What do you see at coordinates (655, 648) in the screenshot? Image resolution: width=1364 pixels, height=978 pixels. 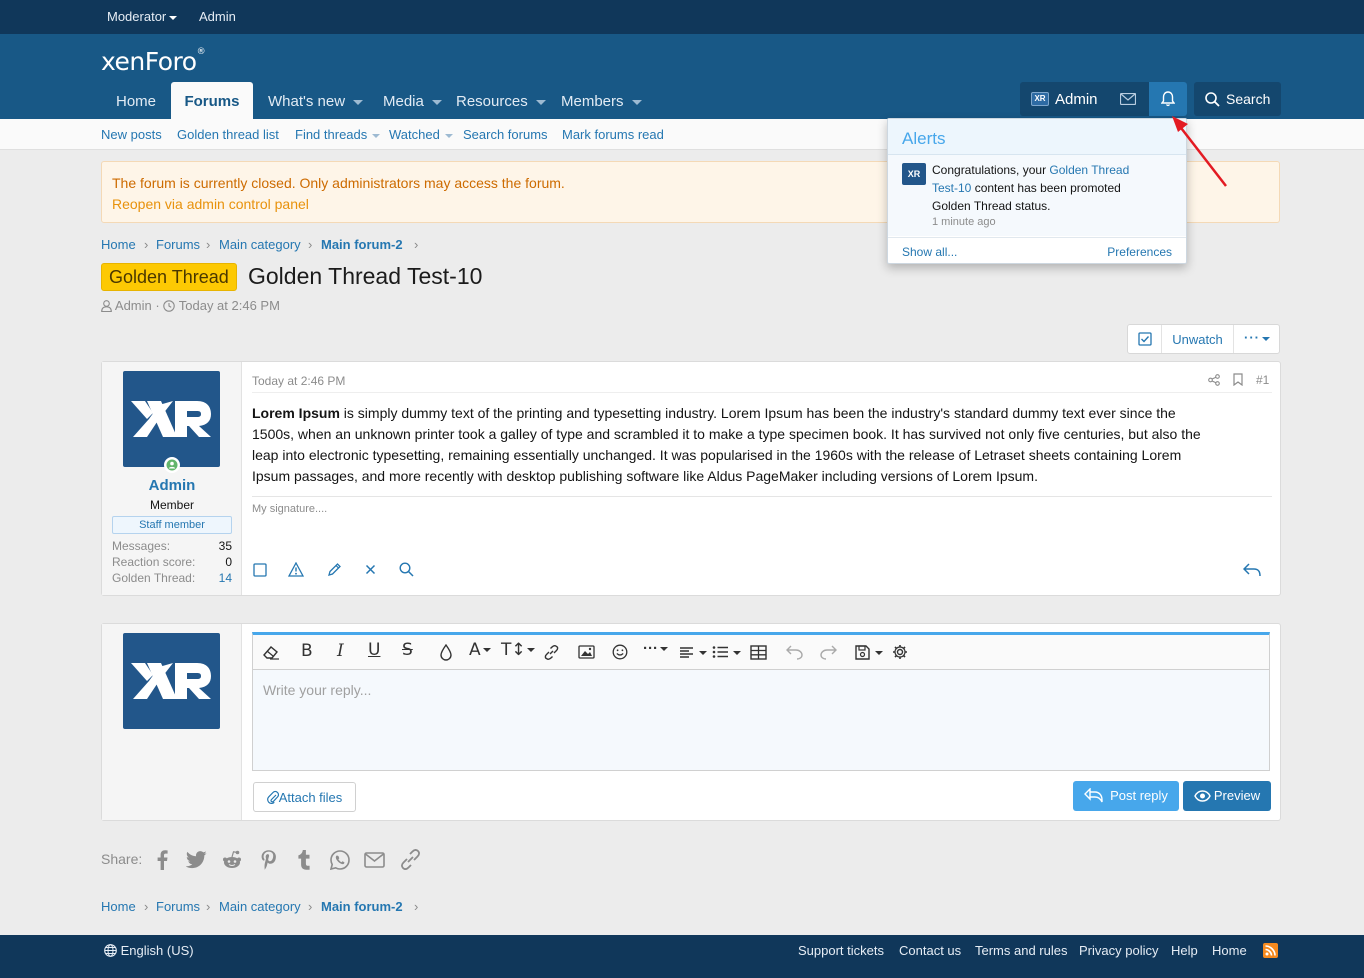 I see `more-insert-icon: ···` at bounding box center [655, 648].